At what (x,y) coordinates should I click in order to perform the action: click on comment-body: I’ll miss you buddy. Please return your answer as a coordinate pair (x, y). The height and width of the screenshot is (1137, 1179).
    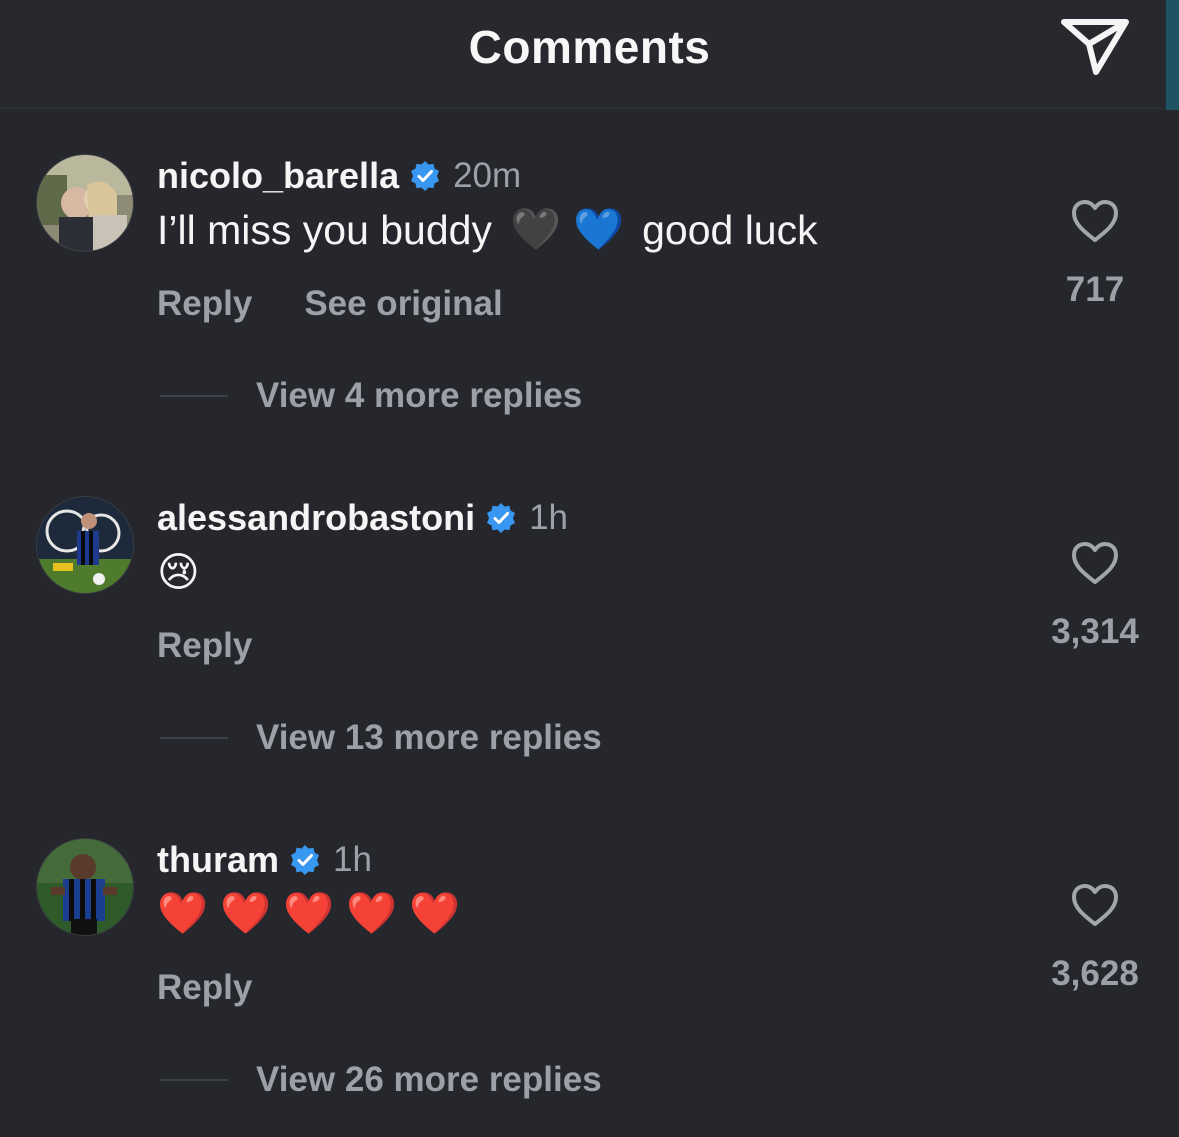
    Looking at the image, I should click on (324, 229).